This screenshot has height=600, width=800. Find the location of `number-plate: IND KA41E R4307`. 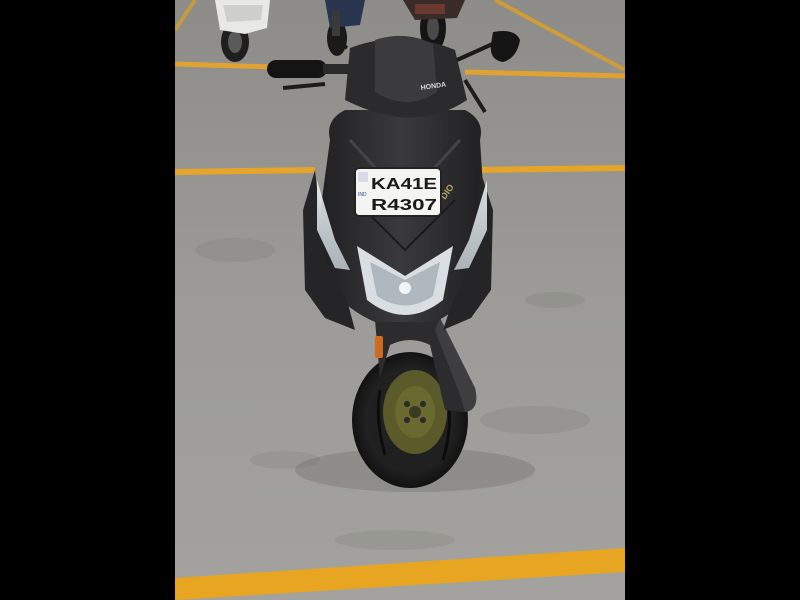

number-plate: IND KA41E R4307 is located at coordinates (398, 192).